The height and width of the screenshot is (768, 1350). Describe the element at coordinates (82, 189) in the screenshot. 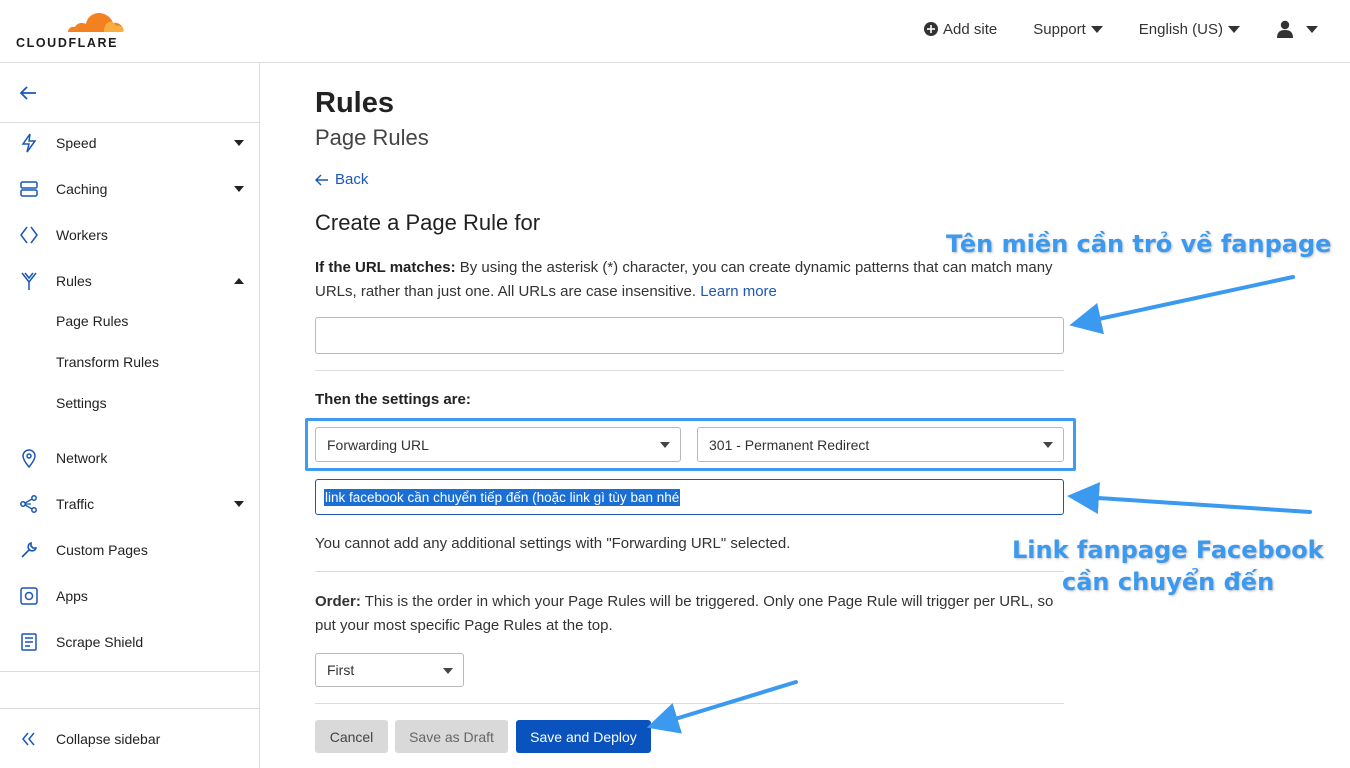

I see `sidebar-item-label: Caching` at that location.